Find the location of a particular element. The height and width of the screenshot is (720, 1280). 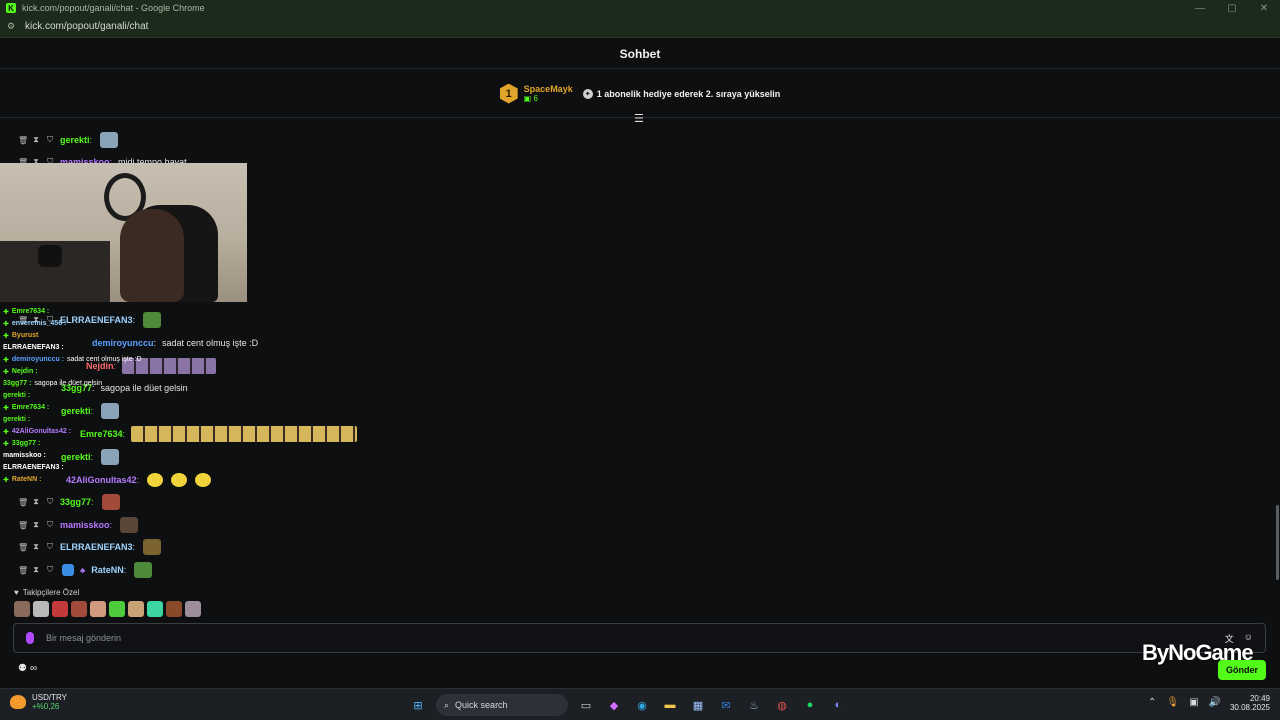

microphone-icon is located at coordinates (30, 638).